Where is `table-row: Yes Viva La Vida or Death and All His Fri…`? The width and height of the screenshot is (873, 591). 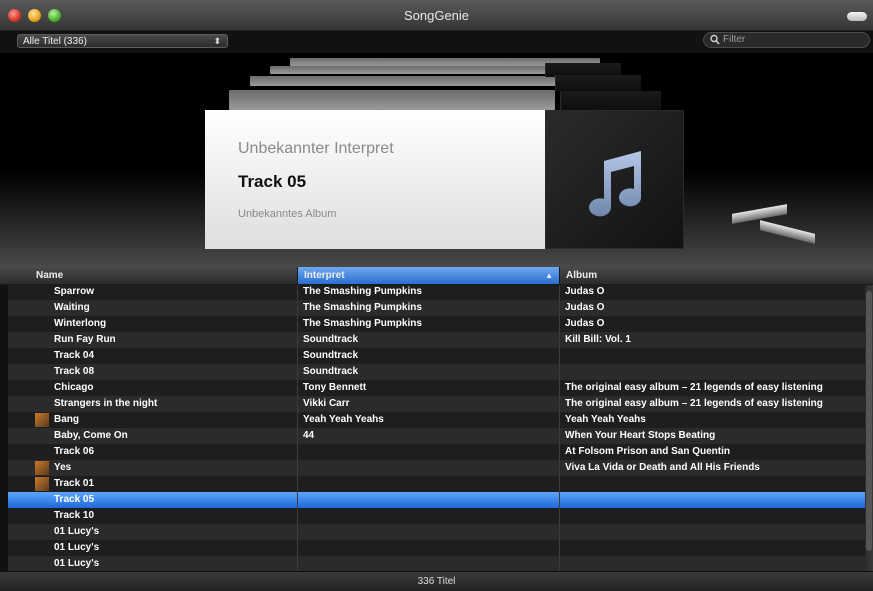 table-row: Yes Viva La Vida or Death and All His Fri… is located at coordinates (436, 468).